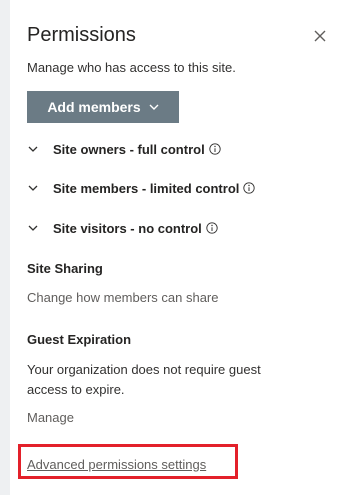  I want to click on site-sharing-heading: Site Sharing, so click(65, 268).